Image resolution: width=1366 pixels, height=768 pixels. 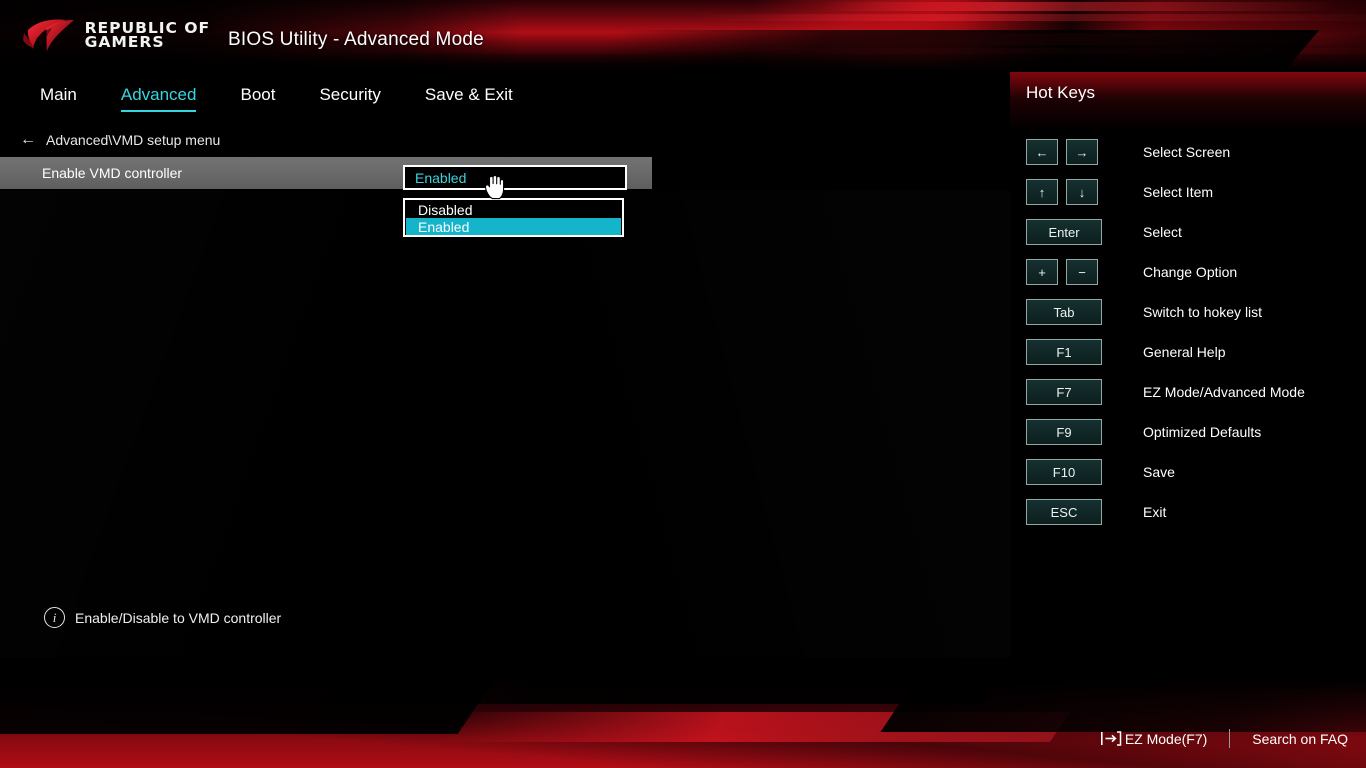 I want to click on key-cap: →, so click(x=1082, y=152).